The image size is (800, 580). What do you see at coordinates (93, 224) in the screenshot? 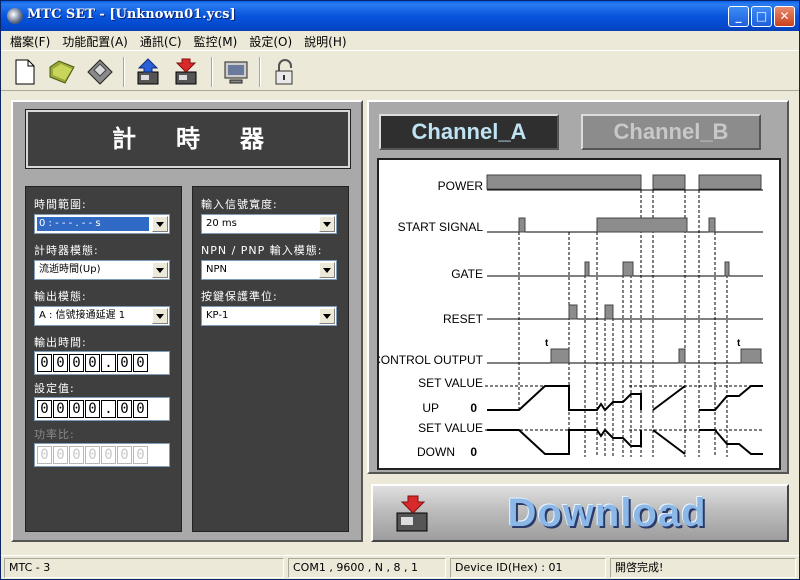
I see `time-range-value: 0 : - - - . - - s` at bounding box center [93, 224].